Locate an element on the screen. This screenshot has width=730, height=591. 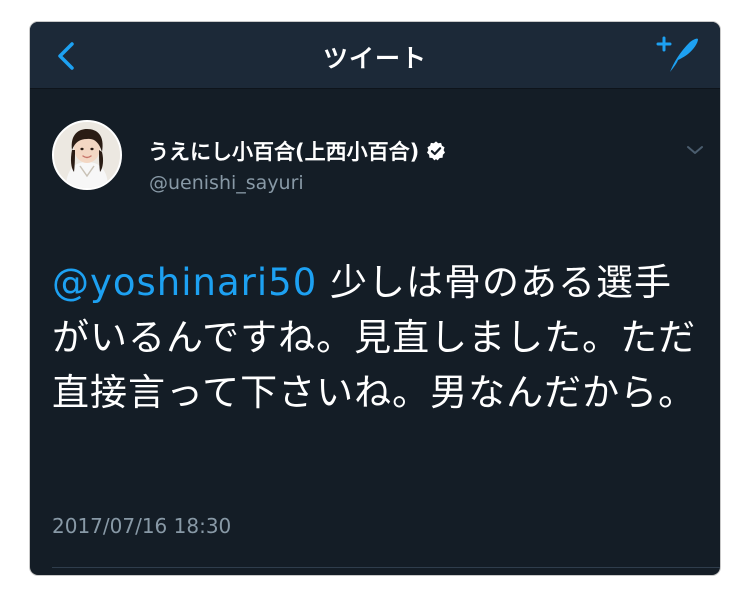
avatar is located at coordinates (87, 155).